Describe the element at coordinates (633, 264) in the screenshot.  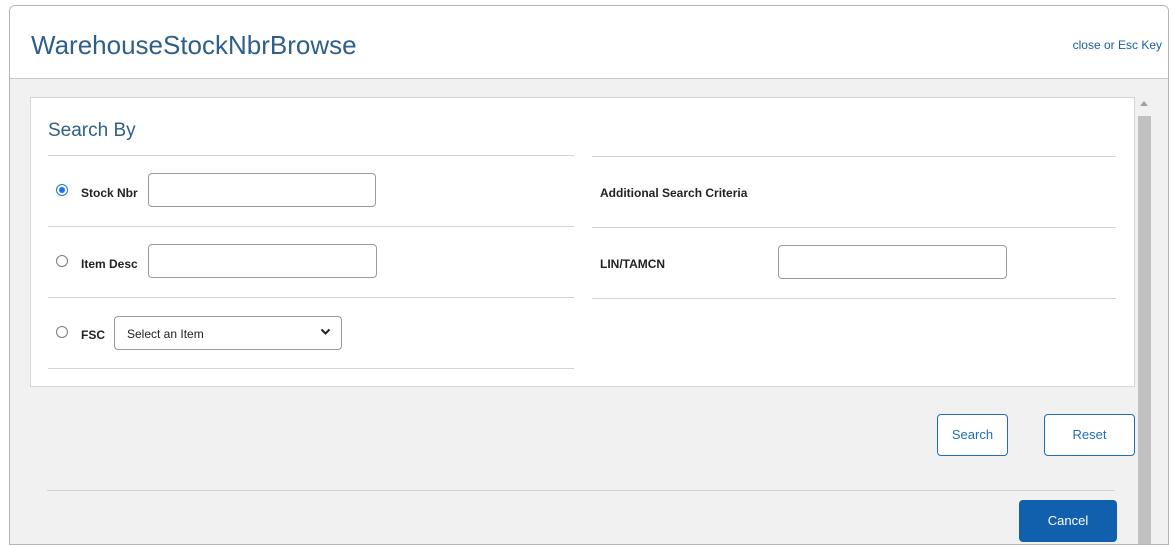
I see `lin-tamcn-label: LIN/TAMCN` at that location.